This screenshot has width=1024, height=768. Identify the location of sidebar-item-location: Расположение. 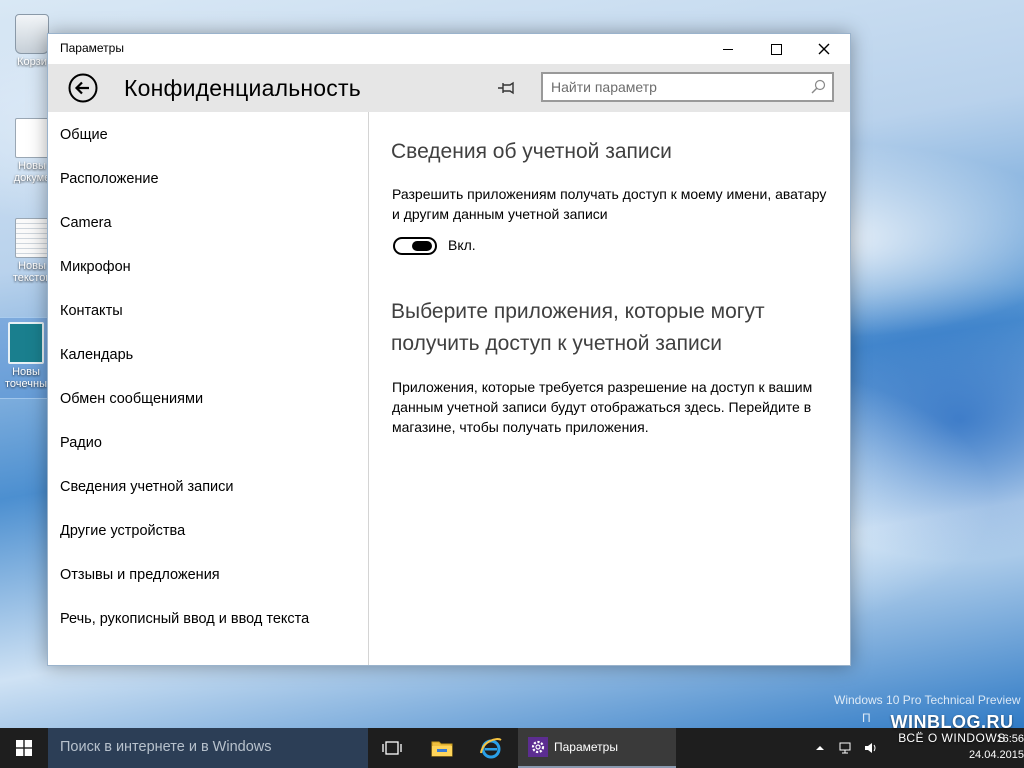
(109, 183).